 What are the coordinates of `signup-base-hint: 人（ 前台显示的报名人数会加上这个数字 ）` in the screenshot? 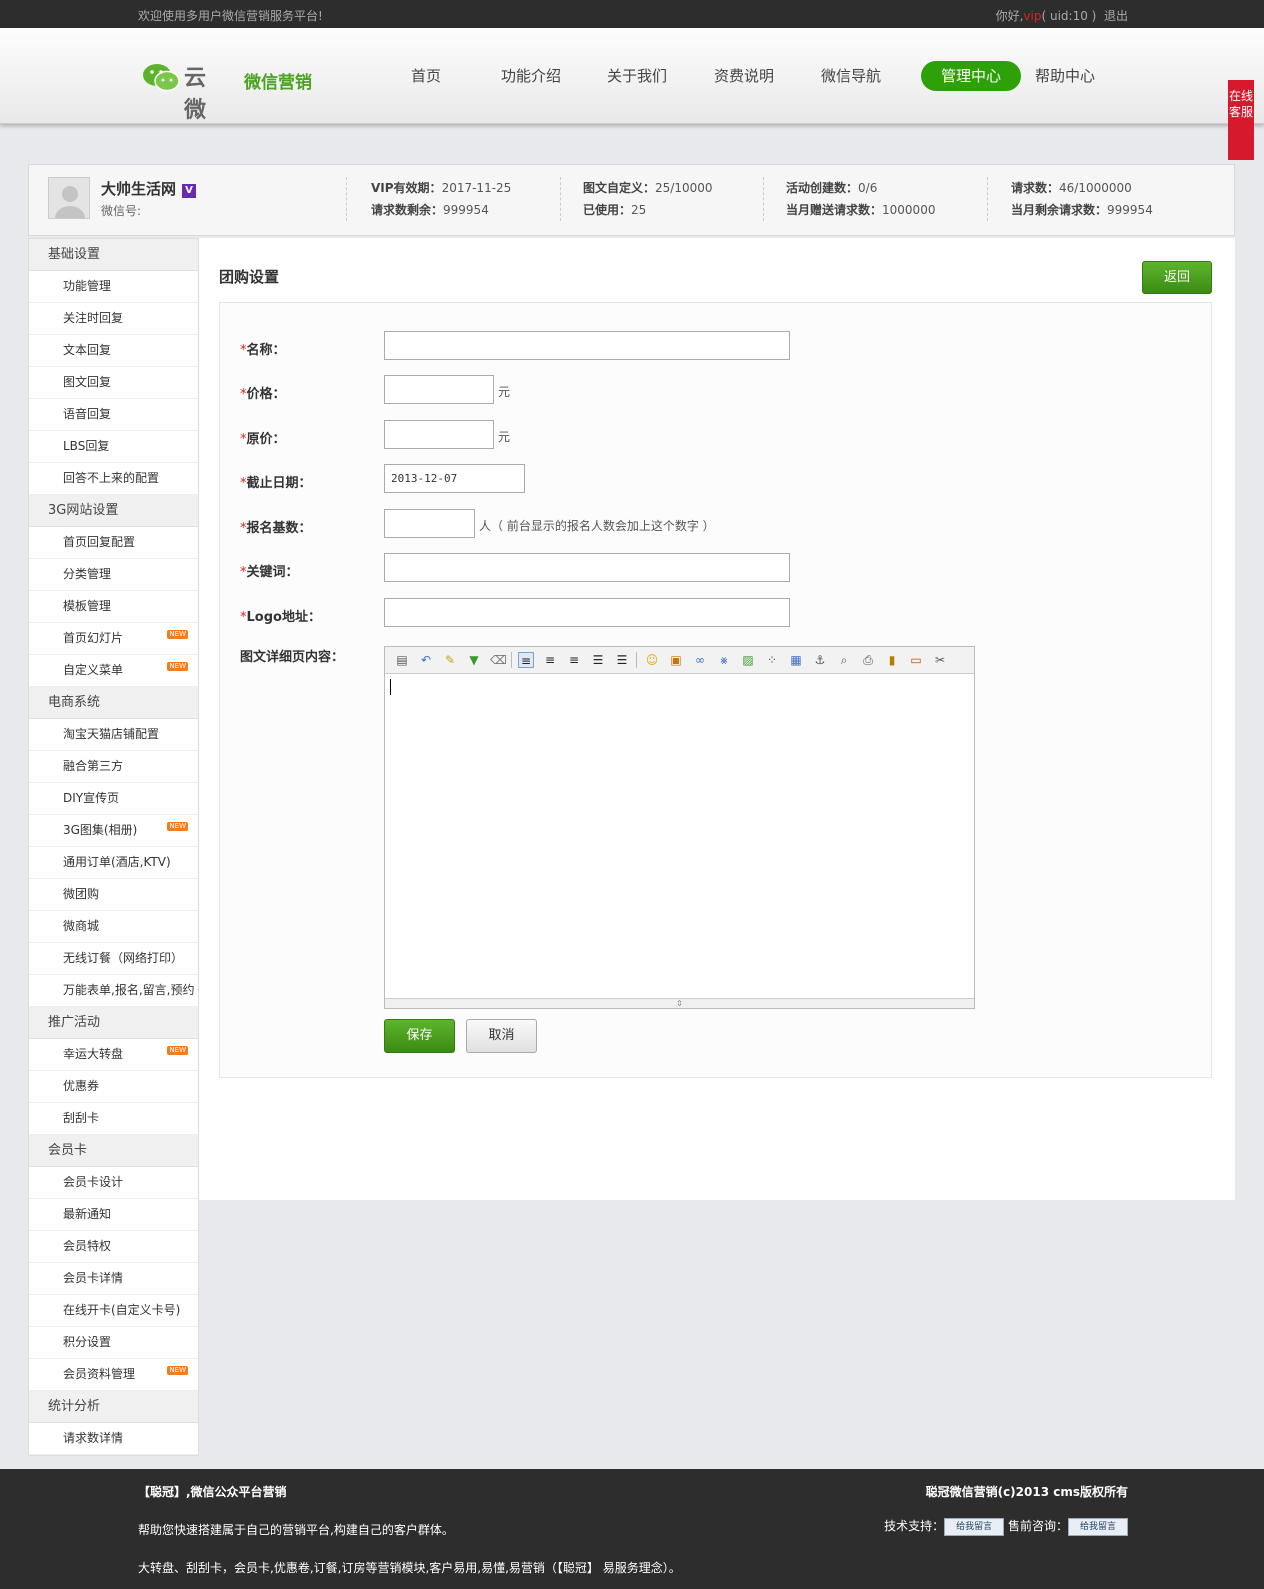 It's located at (597, 526).